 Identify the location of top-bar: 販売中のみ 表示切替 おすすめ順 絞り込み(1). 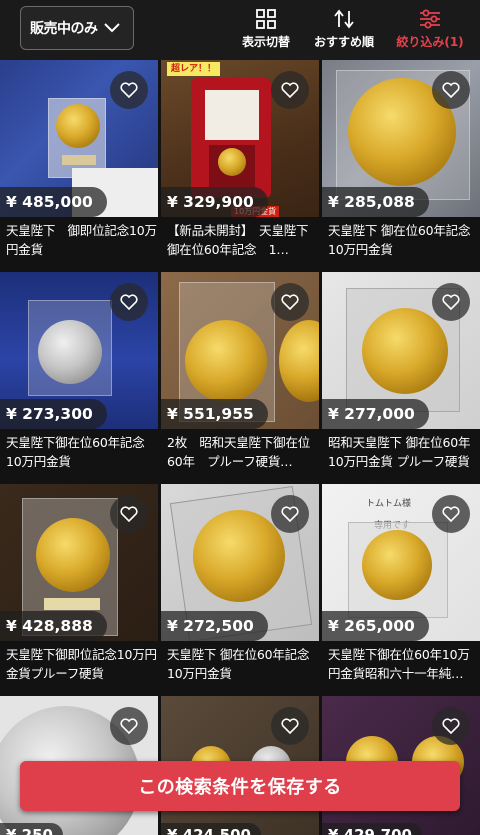
(240, 30).